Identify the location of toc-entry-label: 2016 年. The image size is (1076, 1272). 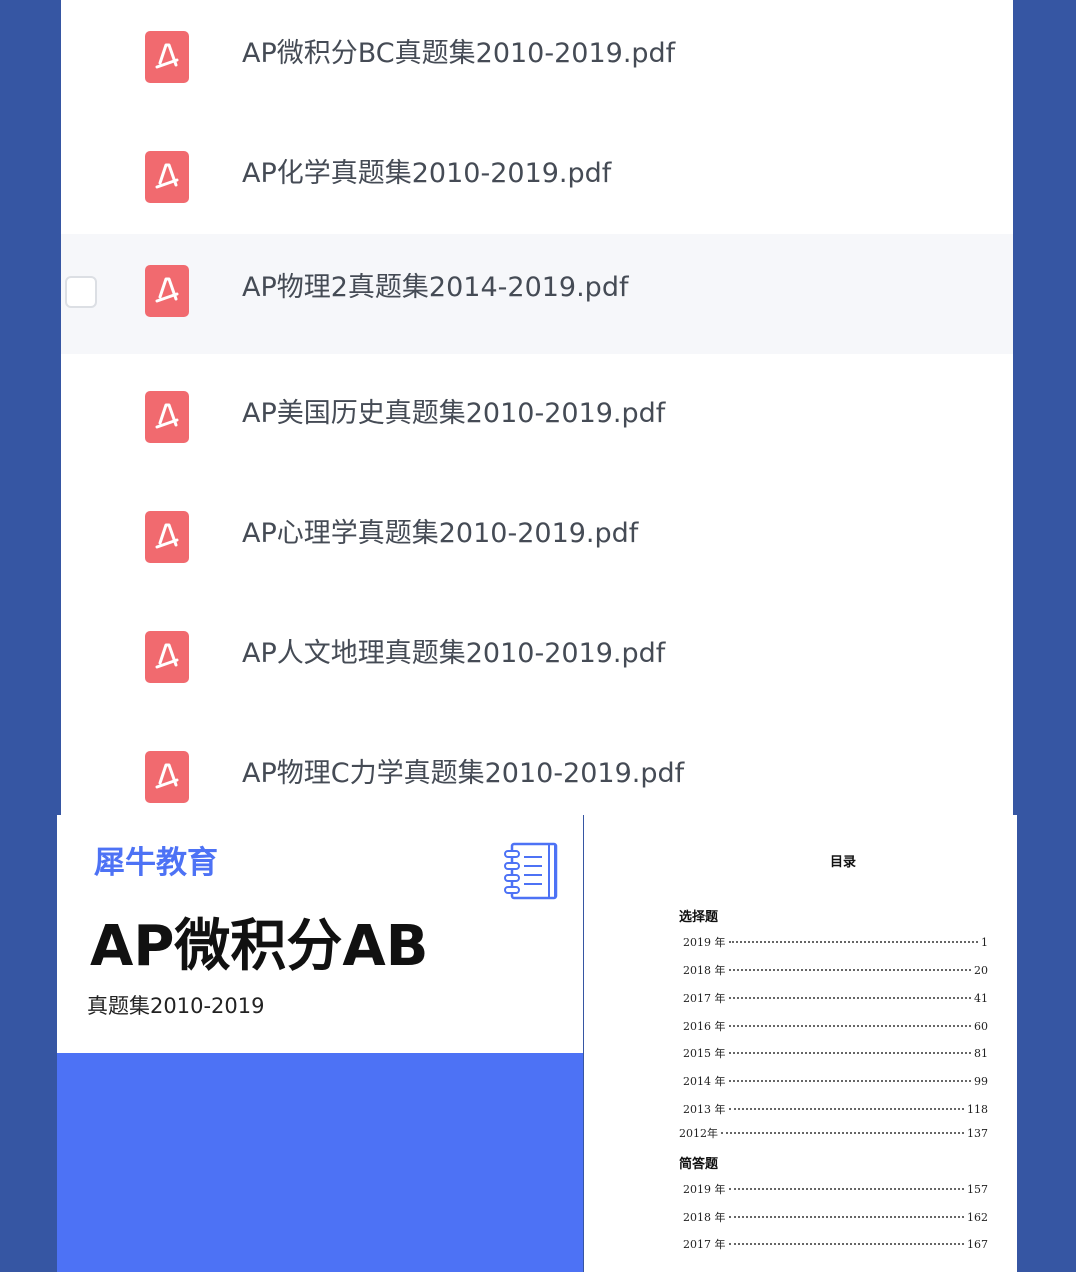
(704, 1026).